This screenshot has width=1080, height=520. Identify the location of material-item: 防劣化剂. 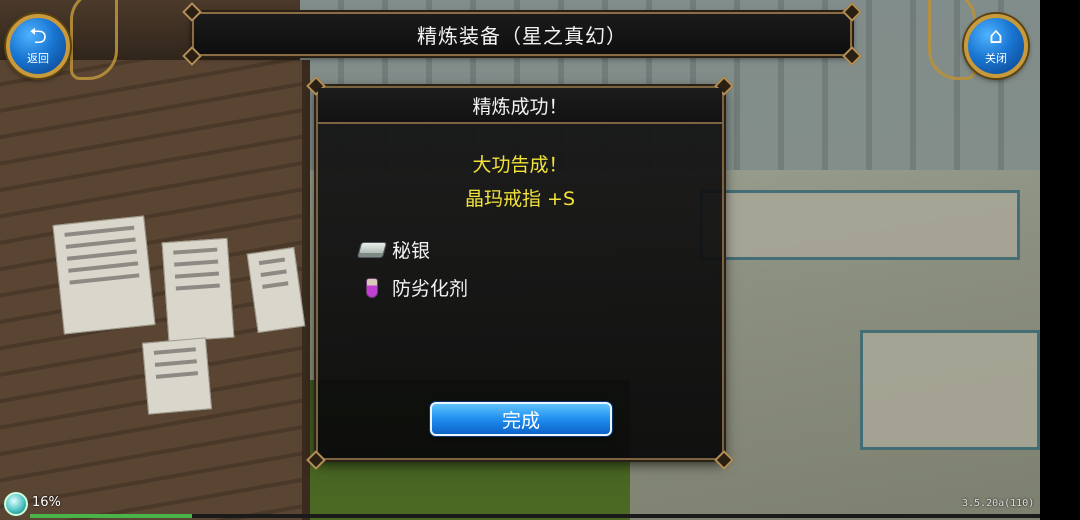
(413, 287).